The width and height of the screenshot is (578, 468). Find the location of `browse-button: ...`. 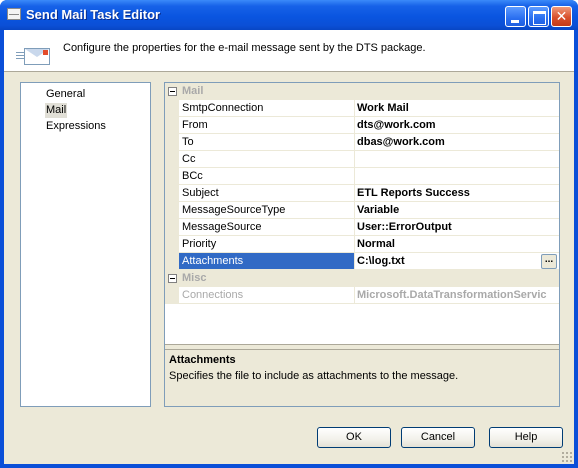

browse-button: ... is located at coordinates (549, 261).